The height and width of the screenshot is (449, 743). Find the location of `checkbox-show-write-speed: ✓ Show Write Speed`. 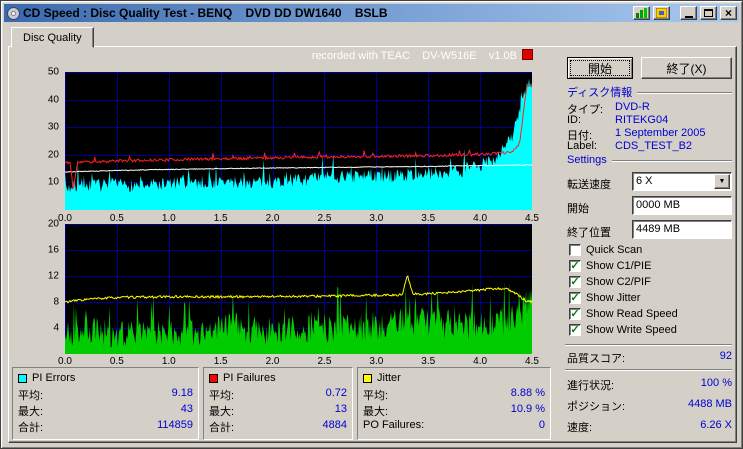

checkbox-show-write-speed: ✓ Show Write Speed is located at coordinates (623, 329).